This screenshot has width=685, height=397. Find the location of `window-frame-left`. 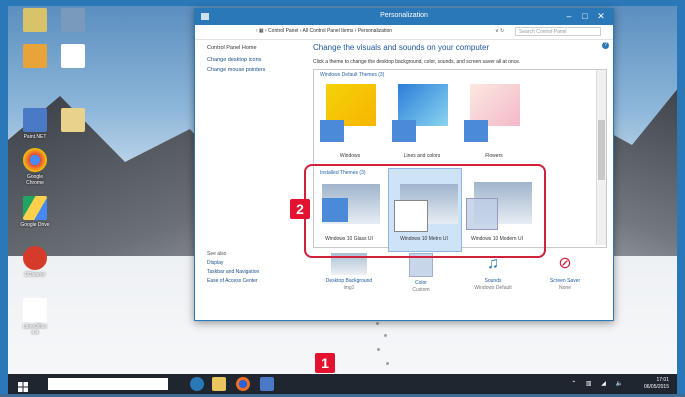

window-frame-left is located at coordinates (4, 197).